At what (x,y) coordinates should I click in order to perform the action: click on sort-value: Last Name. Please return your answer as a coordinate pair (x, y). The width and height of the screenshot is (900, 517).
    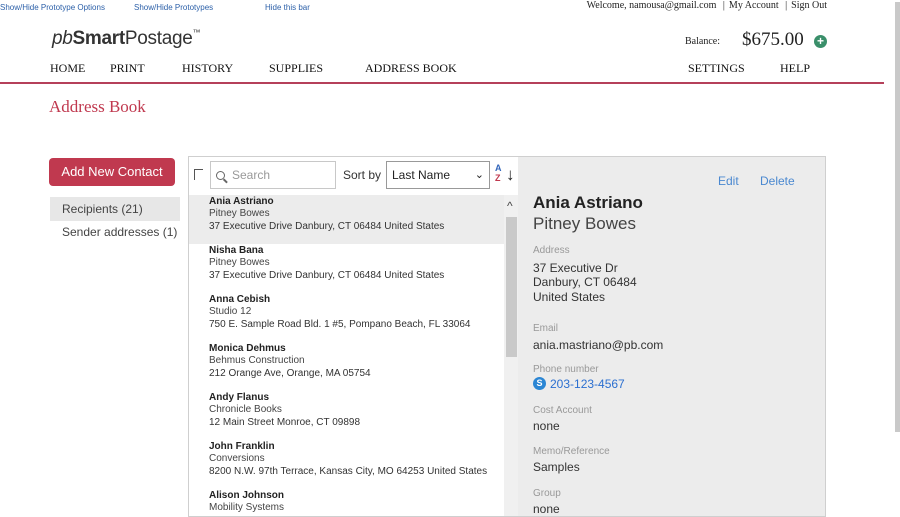
    Looking at the image, I should click on (421, 175).